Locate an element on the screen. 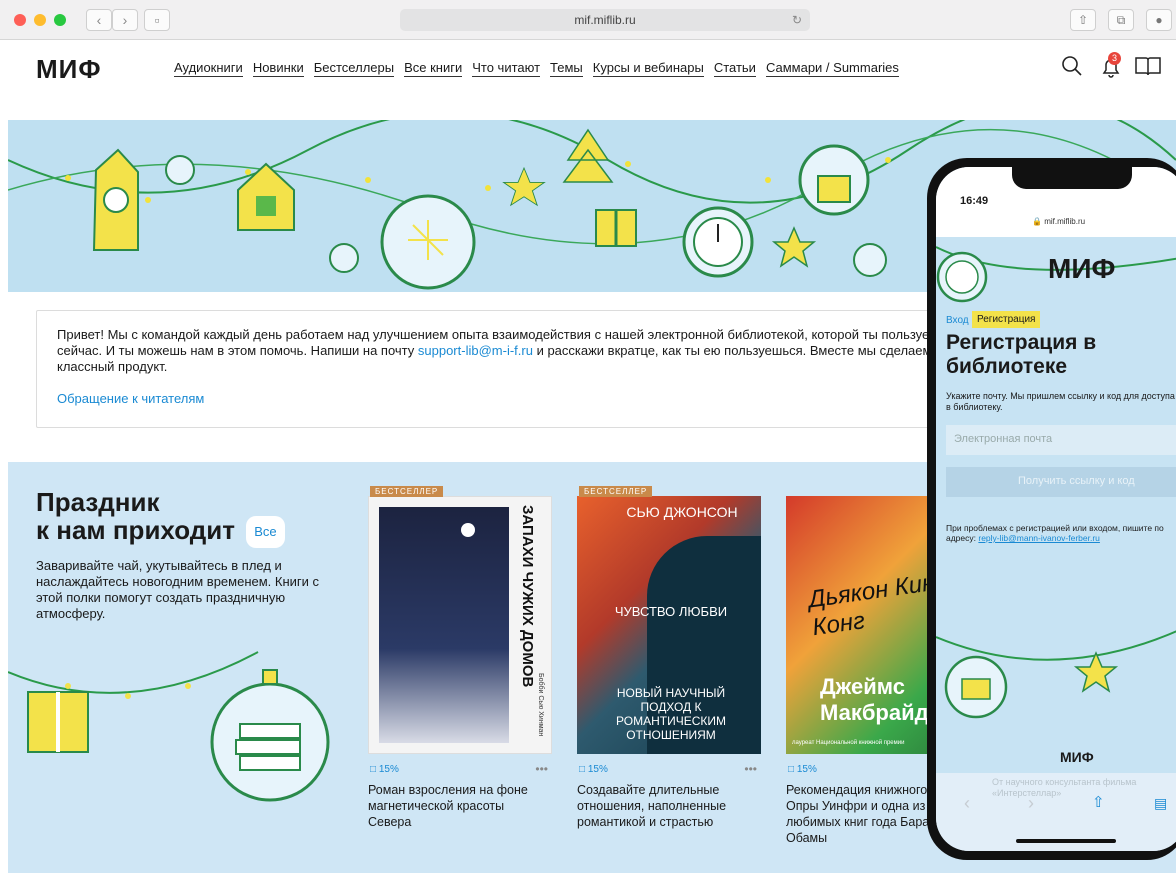 The width and height of the screenshot is (1176, 873). tabs-button: ⧉ is located at coordinates (1121, 20).